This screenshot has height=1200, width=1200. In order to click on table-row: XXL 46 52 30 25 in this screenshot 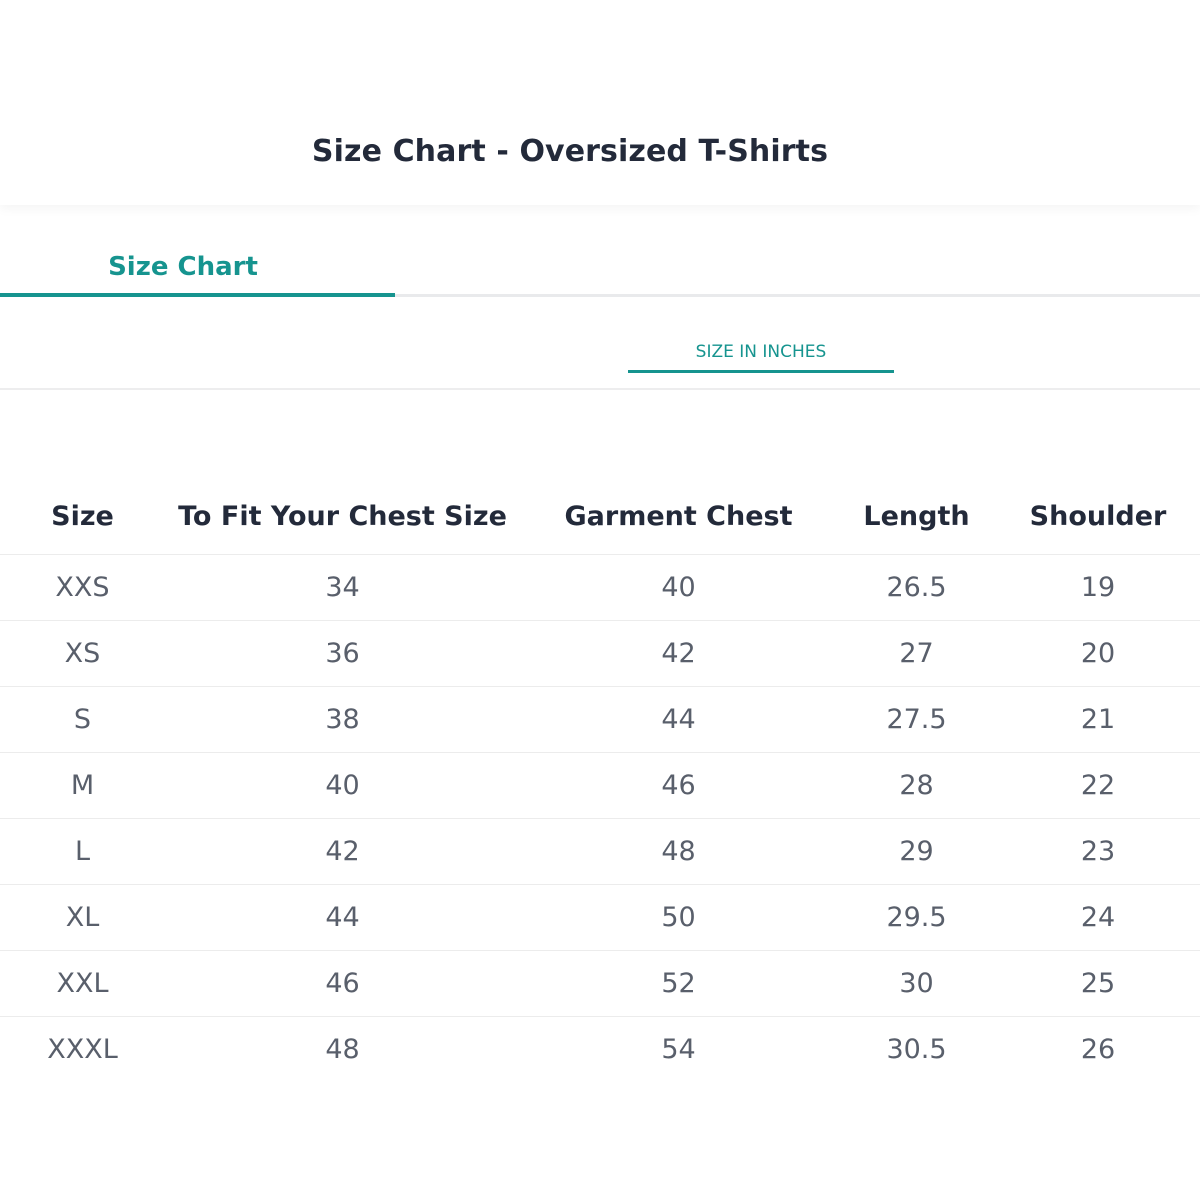, I will do `click(600, 983)`.